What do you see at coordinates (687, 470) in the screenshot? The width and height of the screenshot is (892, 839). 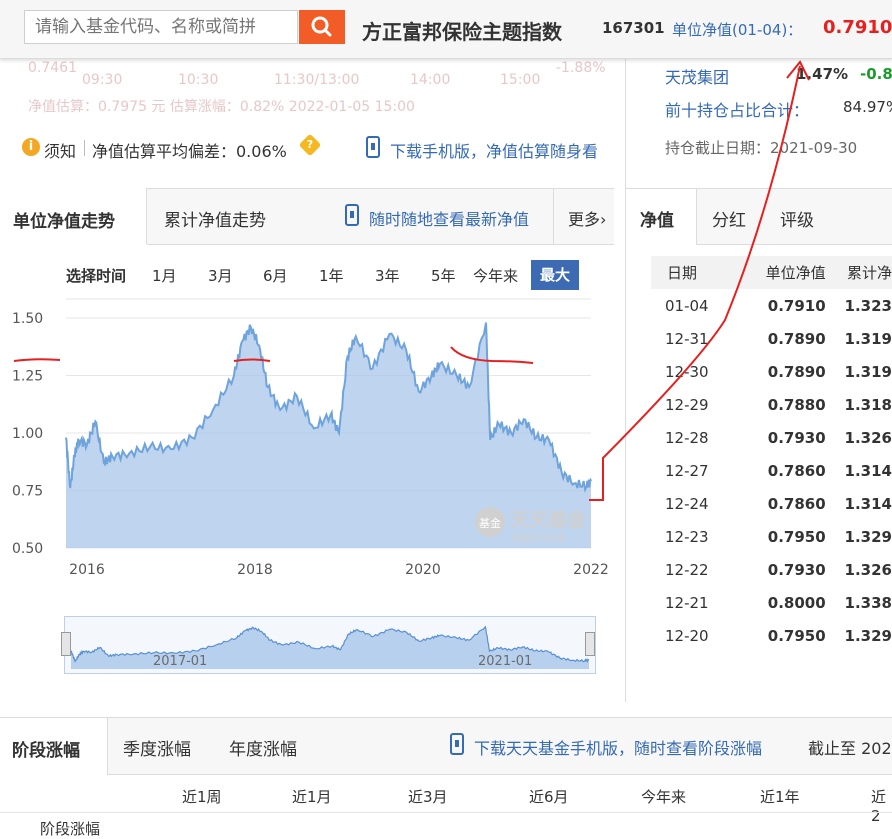 I see `nav-date: 12-27` at bounding box center [687, 470].